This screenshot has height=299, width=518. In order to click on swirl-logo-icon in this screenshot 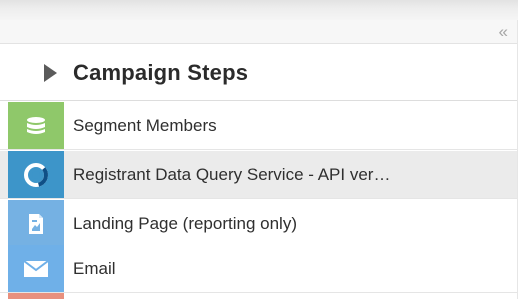, I will do `click(36, 174)`.